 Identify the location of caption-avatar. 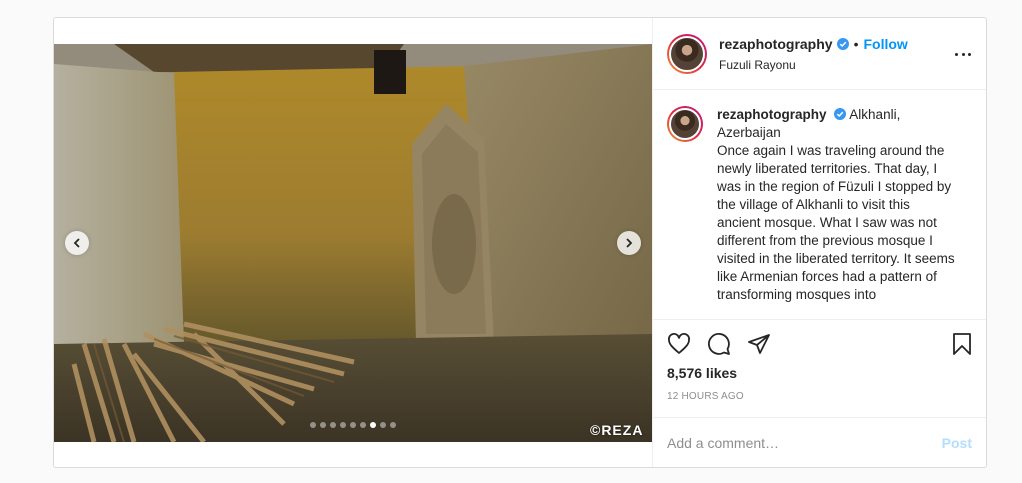
(685, 124).